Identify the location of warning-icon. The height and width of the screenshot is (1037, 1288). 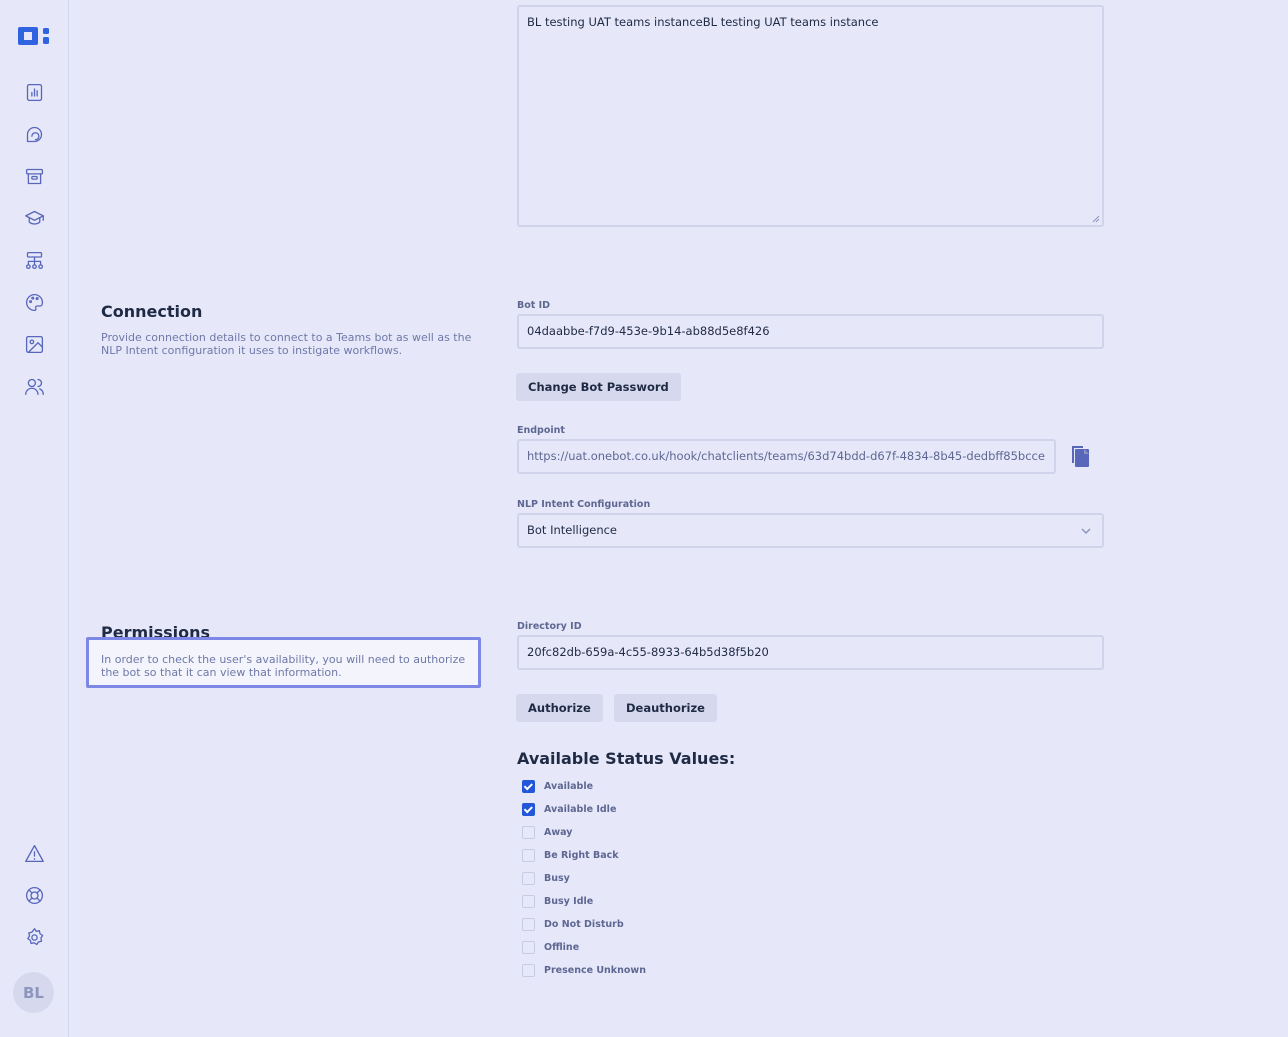
(34, 853).